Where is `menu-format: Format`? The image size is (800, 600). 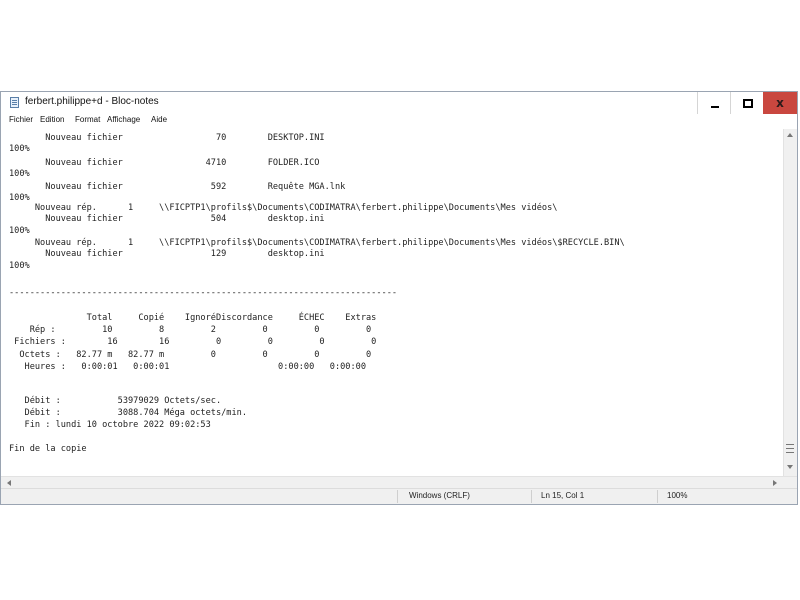 menu-format: Format is located at coordinates (87, 119).